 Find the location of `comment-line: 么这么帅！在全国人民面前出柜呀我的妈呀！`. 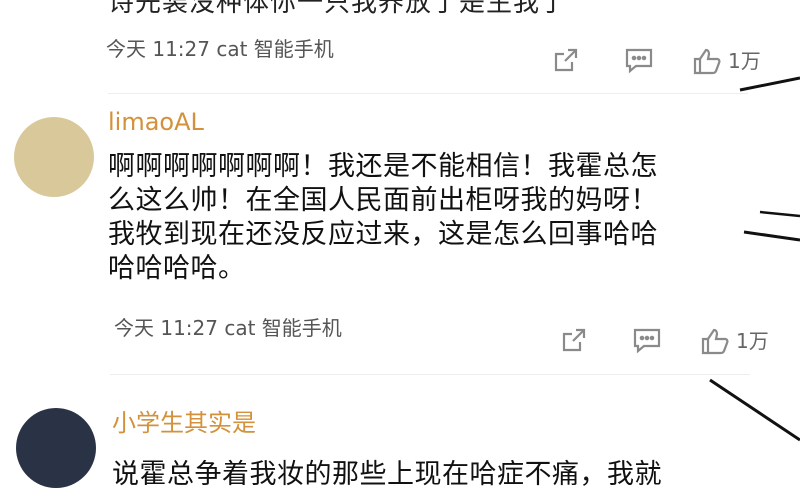

comment-line: 么这么帅！在全国人民面前出柜呀我的妈呀！ is located at coordinates (383, 200).